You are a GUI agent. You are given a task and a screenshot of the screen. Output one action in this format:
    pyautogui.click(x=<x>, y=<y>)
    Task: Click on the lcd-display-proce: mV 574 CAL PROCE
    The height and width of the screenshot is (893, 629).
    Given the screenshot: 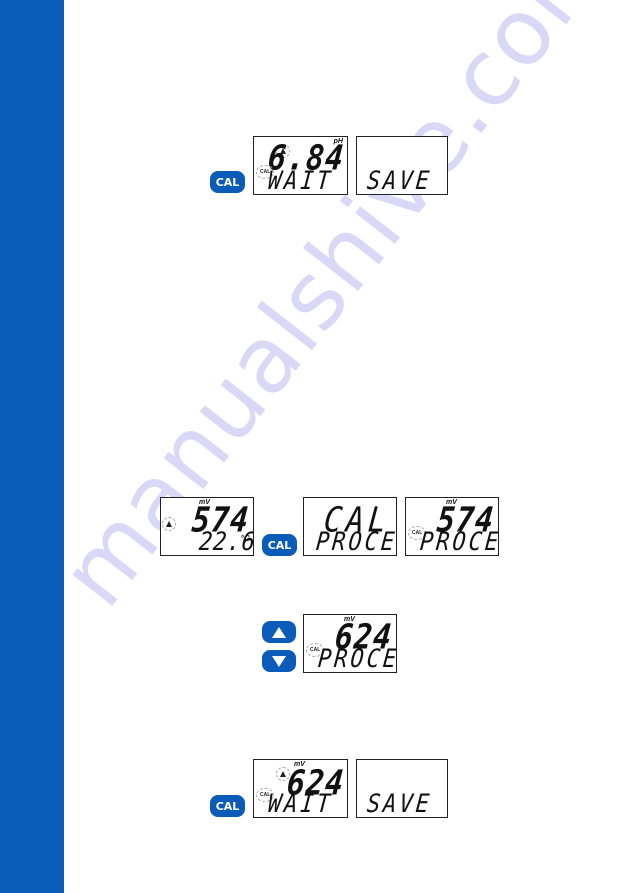 What is the action you would take?
    pyautogui.click(x=452, y=526)
    